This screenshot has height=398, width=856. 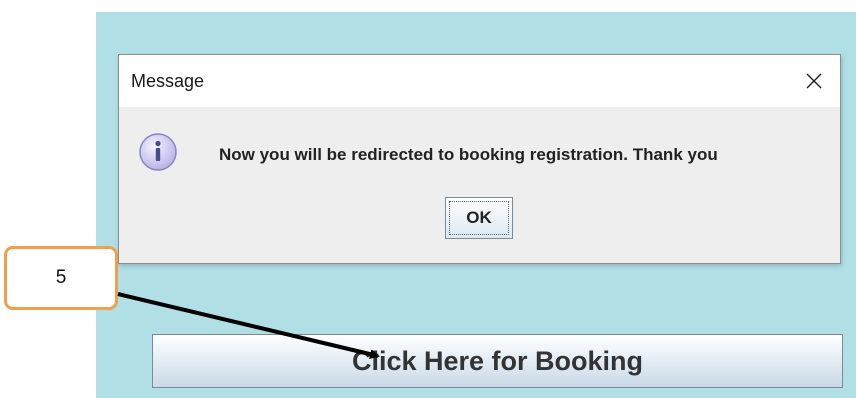 I want to click on dialog-title: Message, so click(x=168, y=81).